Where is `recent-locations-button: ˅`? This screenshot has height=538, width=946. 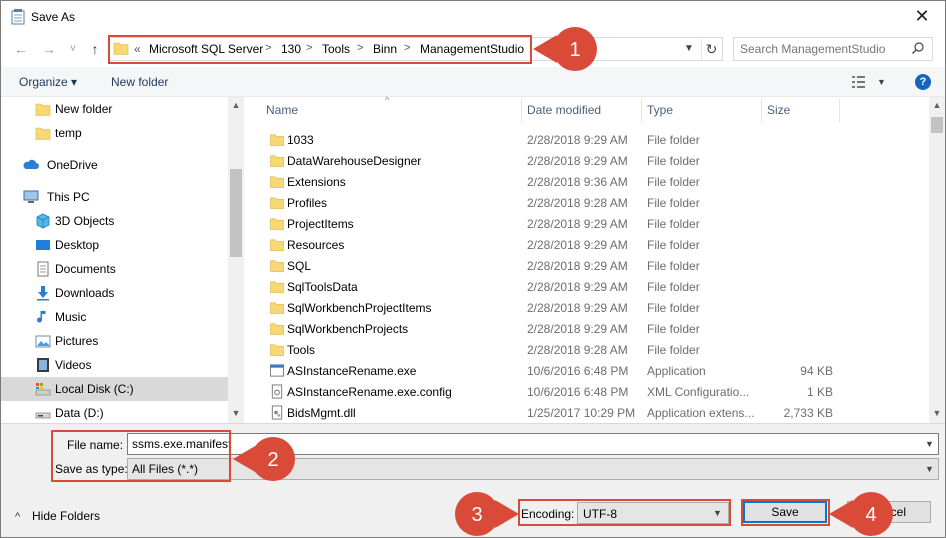 recent-locations-button: ˅ is located at coordinates (73, 49).